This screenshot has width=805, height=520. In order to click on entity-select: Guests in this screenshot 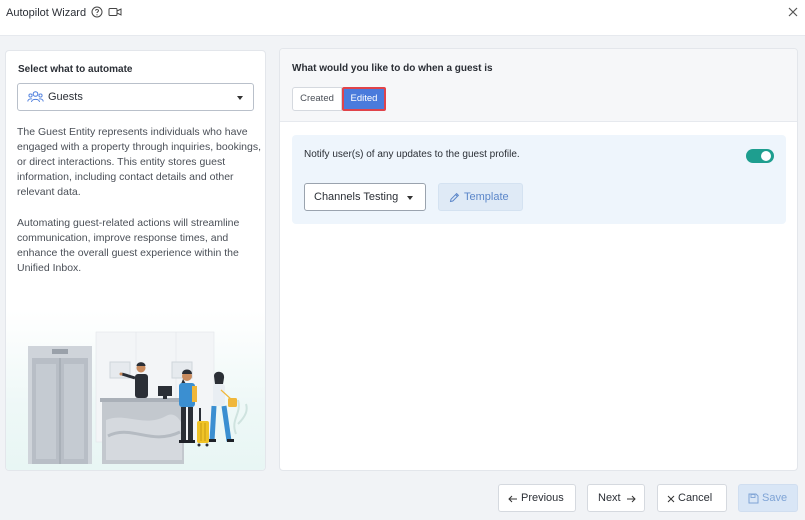, I will do `click(135, 97)`.